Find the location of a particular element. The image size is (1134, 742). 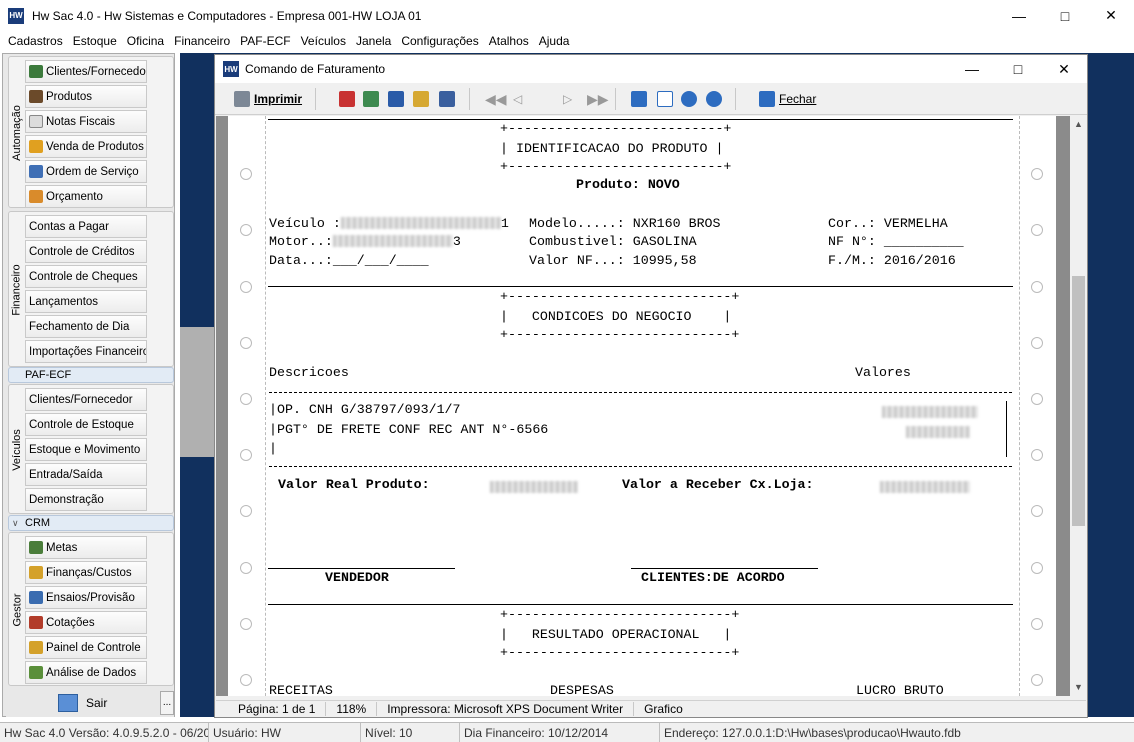

clients-icon is located at coordinates (36, 71).